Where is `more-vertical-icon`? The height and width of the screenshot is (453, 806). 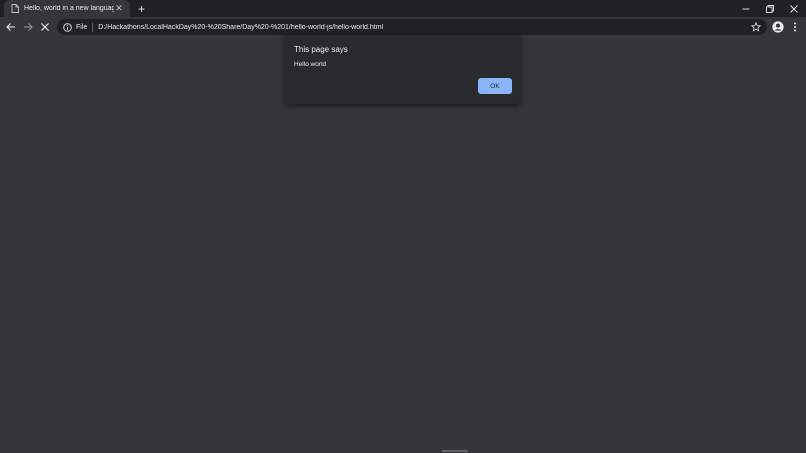
more-vertical-icon is located at coordinates (795, 27).